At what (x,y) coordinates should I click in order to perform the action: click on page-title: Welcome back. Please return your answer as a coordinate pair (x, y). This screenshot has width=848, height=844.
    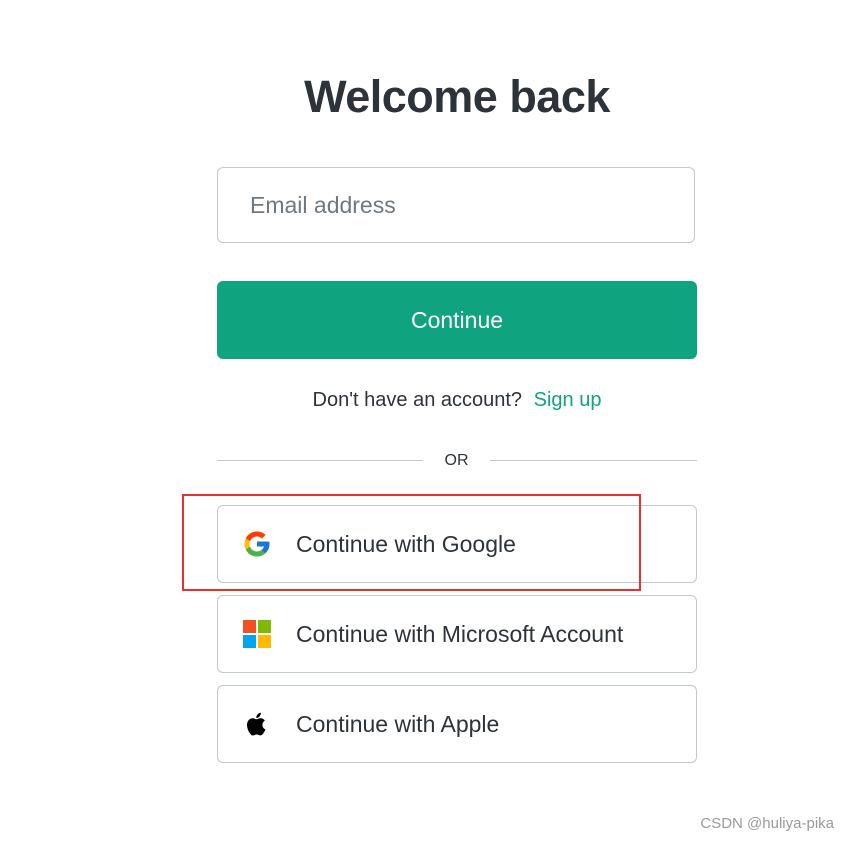
    Looking at the image, I should click on (457, 96).